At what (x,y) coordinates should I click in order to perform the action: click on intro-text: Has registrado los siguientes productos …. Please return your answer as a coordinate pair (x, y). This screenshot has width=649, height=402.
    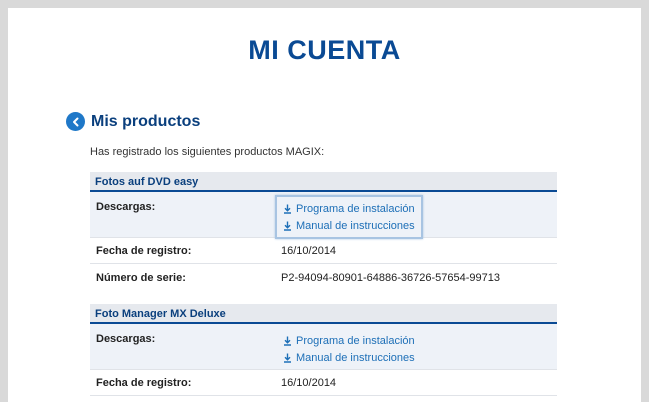
    Looking at the image, I should click on (207, 152).